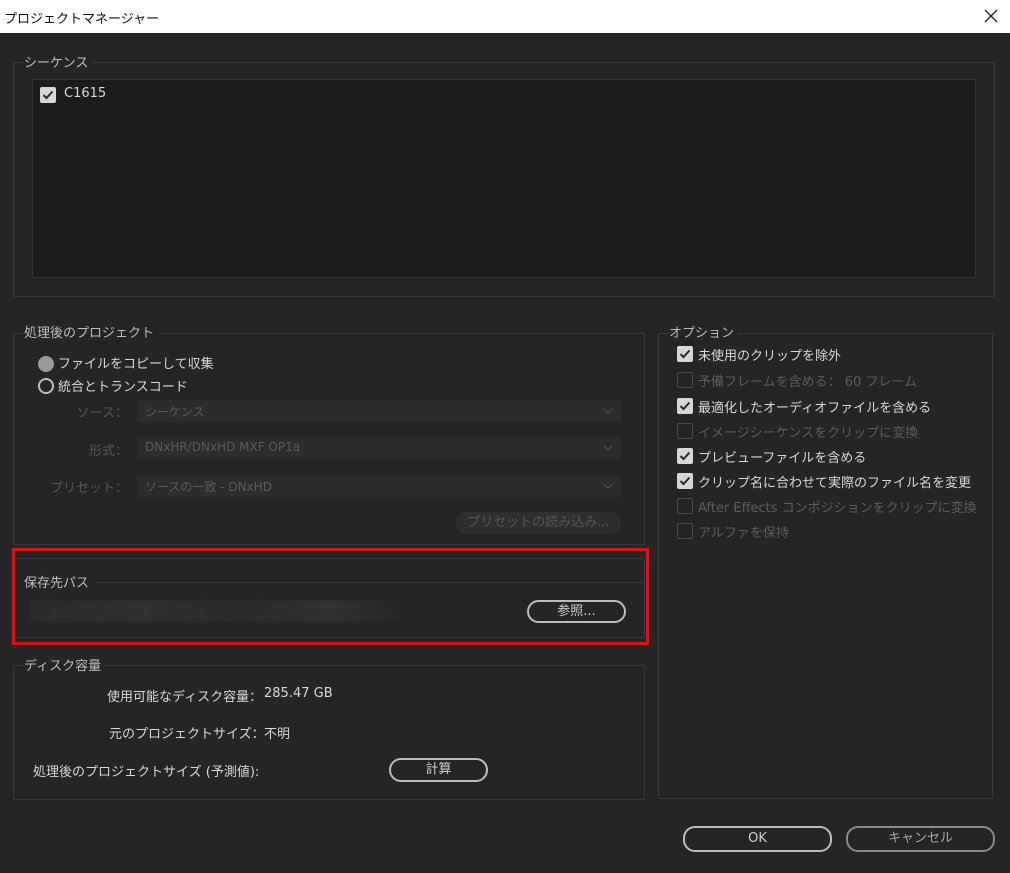 This screenshot has height=873, width=1010. I want to click on close-icon, so click(991, 16).